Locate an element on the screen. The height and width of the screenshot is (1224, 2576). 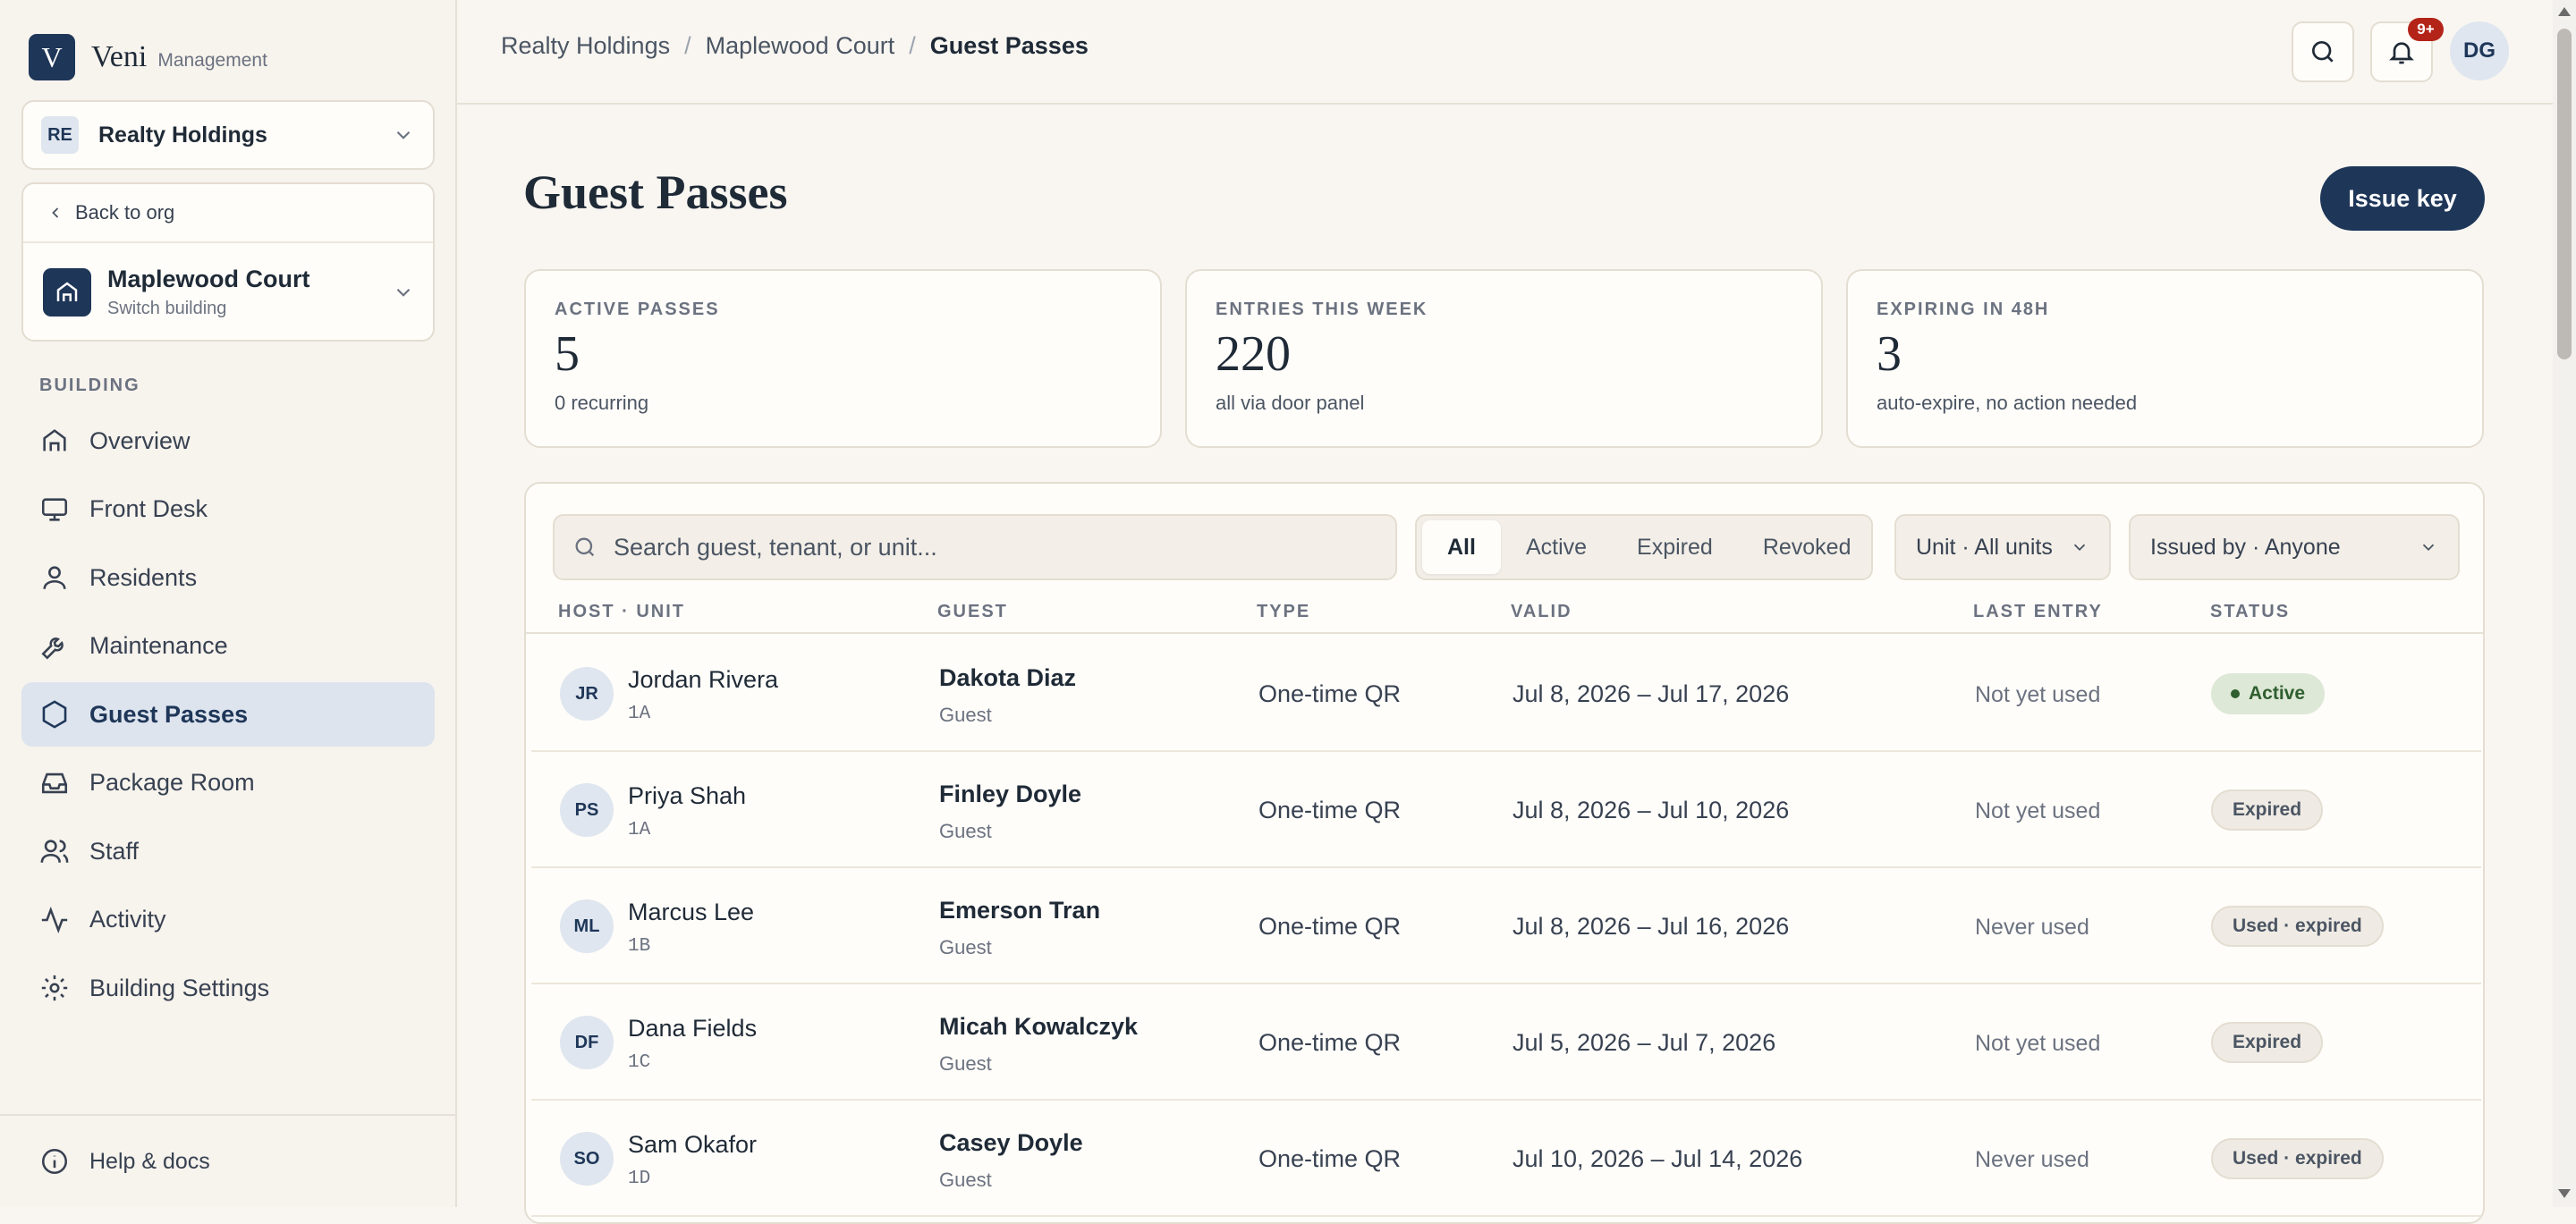
host-name: Priya Shah is located at coordinates (687, 795).